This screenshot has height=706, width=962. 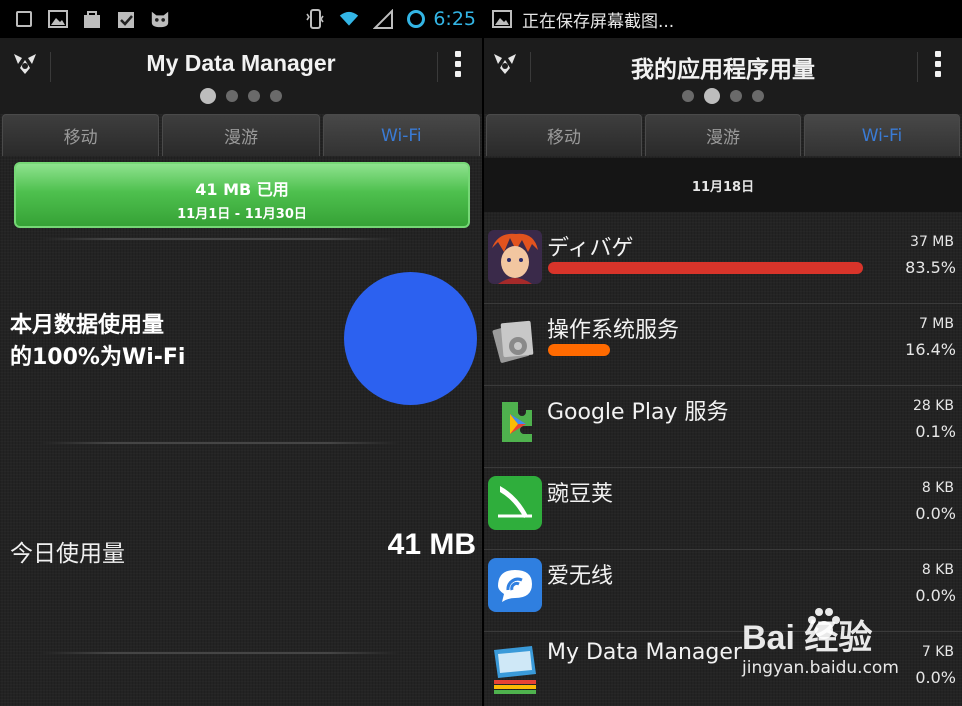 I want to click on system-service-icon, so click(x=513, y=341).